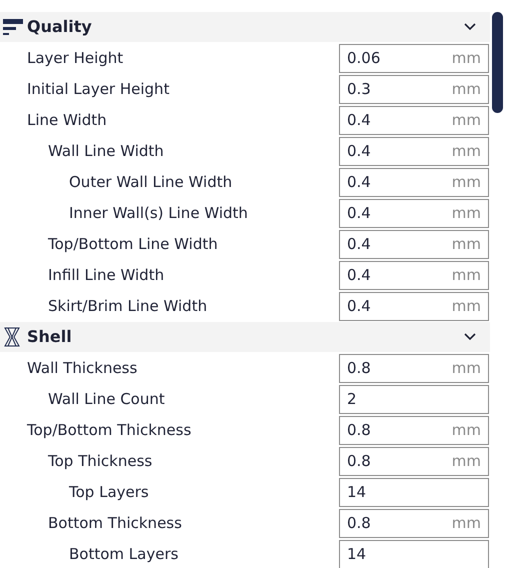  Describe the element at coordinates (67, 121) in the screenshot. I see `setting-label: Line Width` at that location.